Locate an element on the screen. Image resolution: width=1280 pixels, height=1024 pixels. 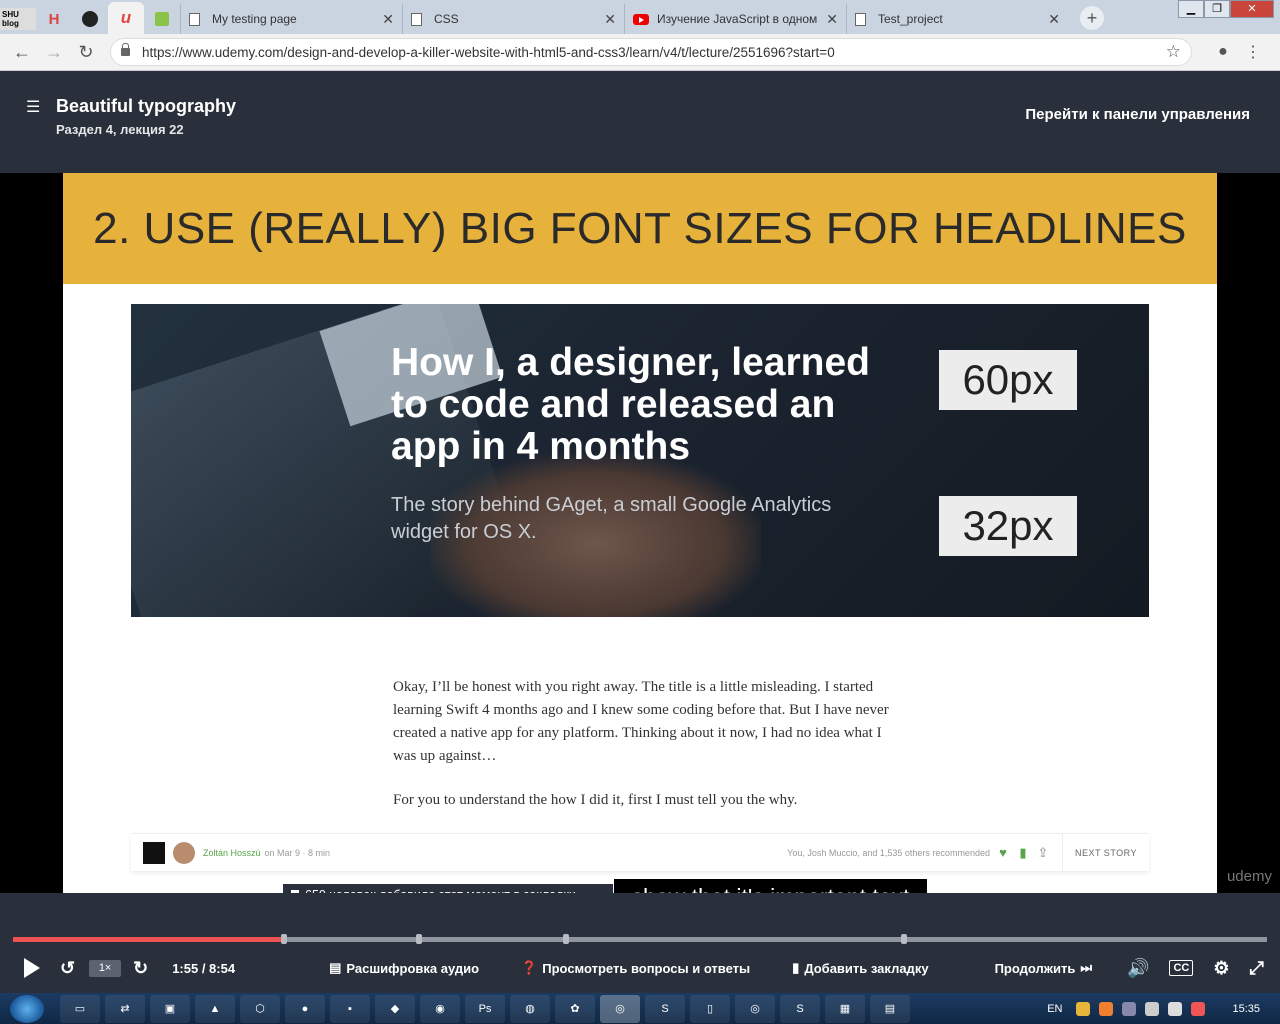
photoshop-icon: Ps is located at coordinates (485, 1008).